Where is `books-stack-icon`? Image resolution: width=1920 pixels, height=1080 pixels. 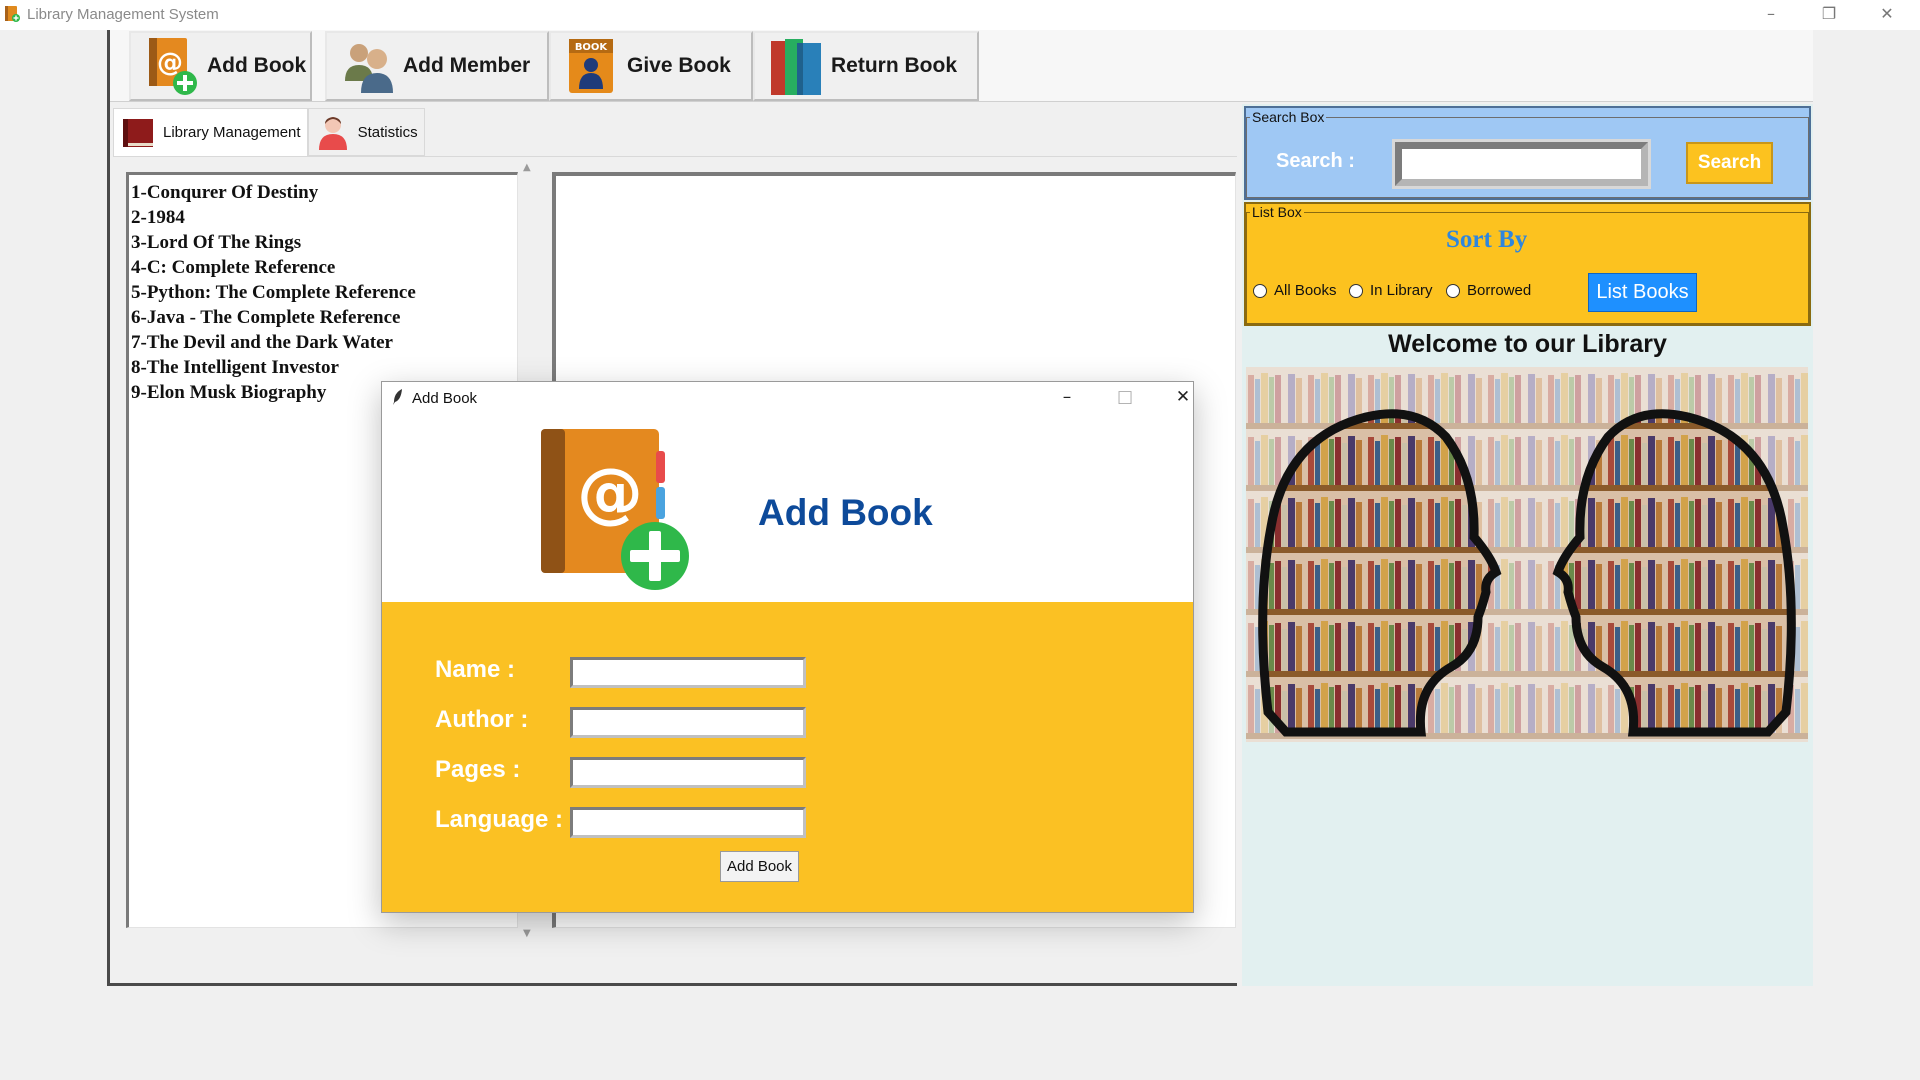
books-stack-icon is located at coordinates (796, 67).